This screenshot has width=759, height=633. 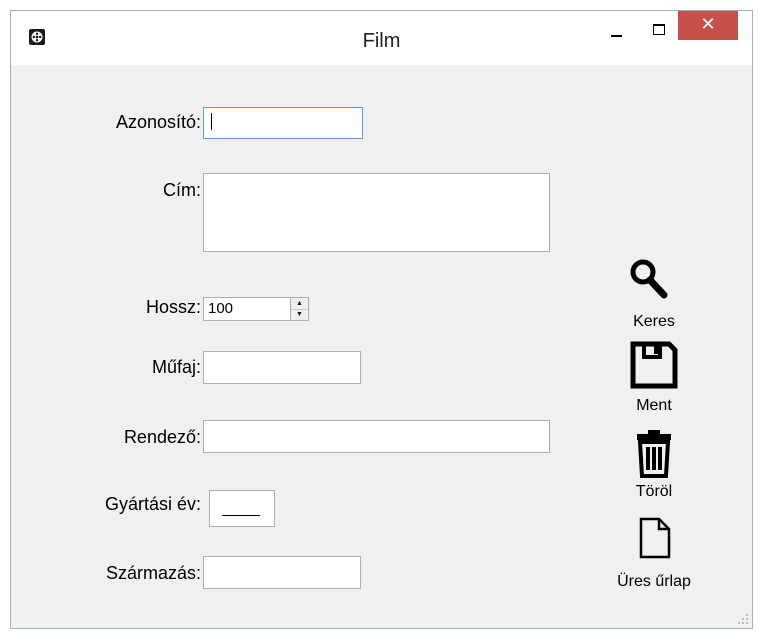 I want to click on szarmazas-input, so click(x=282, y=572).